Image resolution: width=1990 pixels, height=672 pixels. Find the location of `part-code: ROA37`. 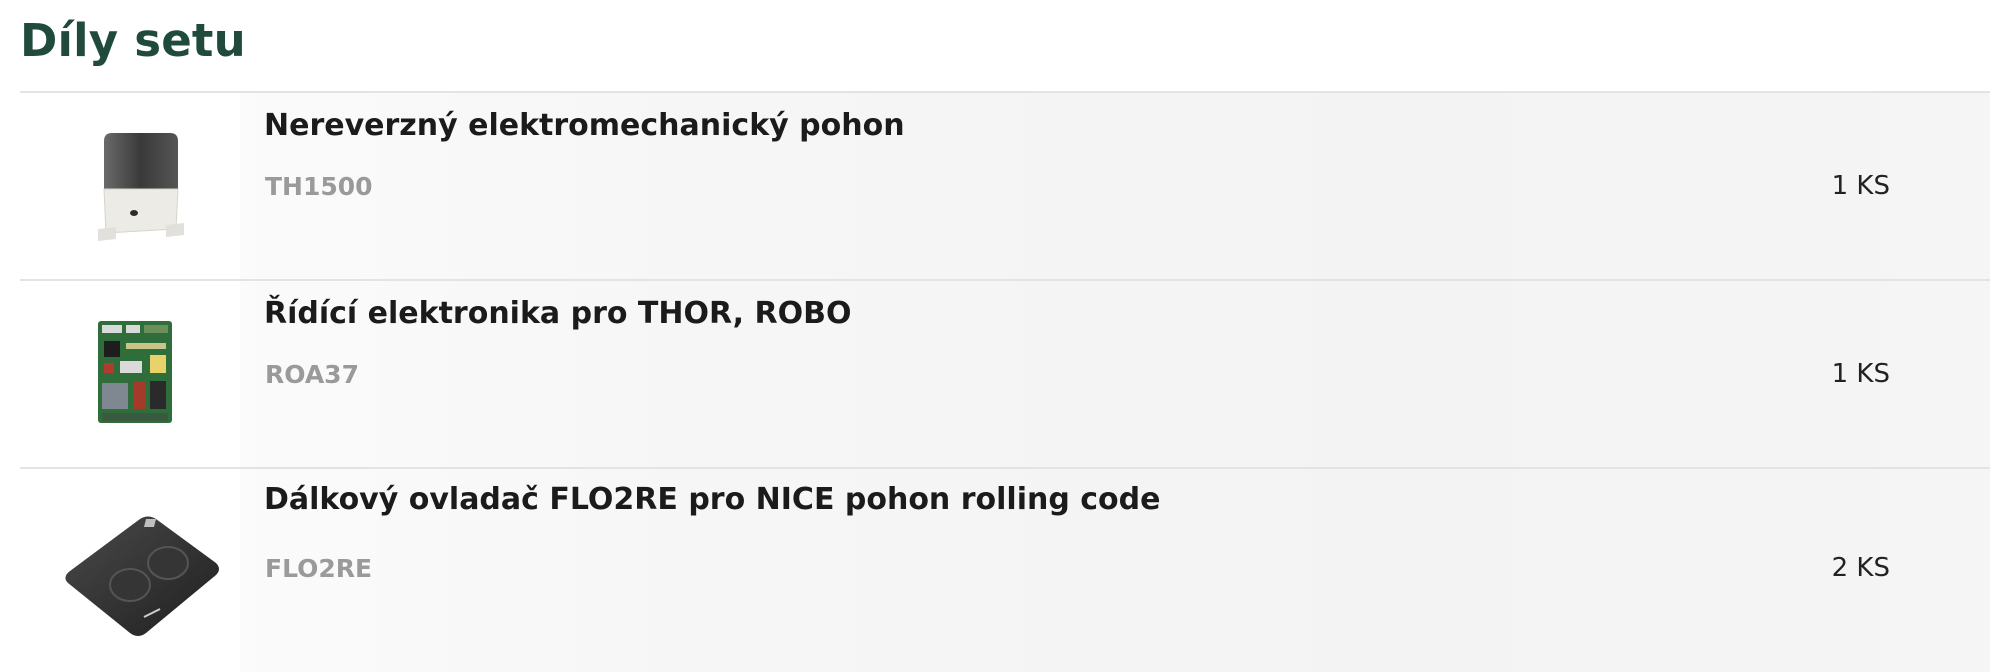

part-code: ROA37 is located at coordinates (312, 374).